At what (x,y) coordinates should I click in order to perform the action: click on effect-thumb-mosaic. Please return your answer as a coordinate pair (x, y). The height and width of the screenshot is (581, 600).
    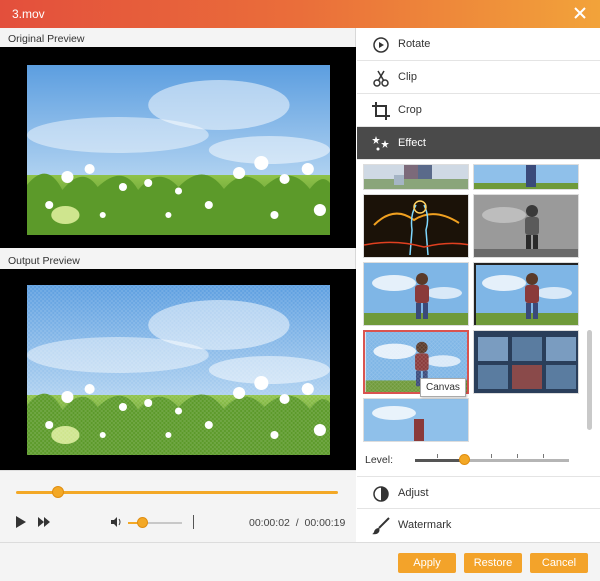
    Looking at the image, I should click on (416, 177).